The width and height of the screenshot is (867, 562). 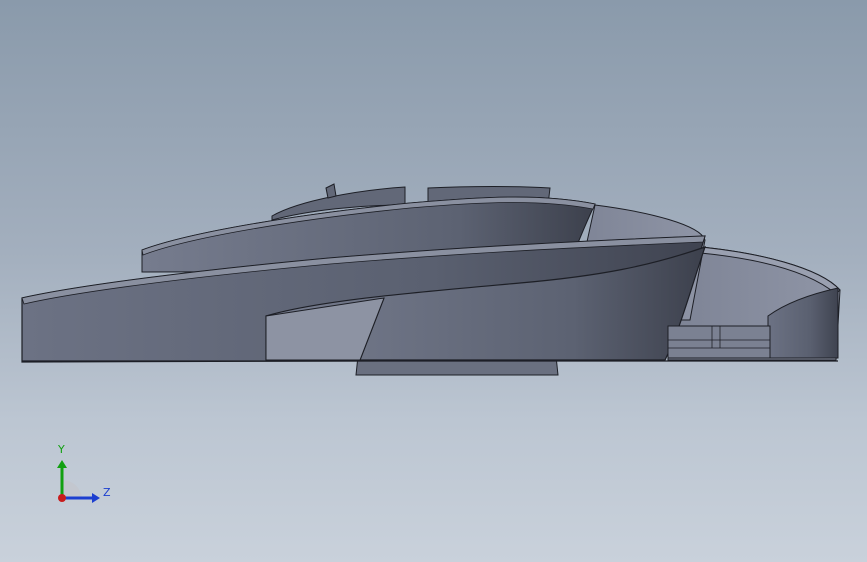 I want to click on fin-stub, so click(x=331, y=191).